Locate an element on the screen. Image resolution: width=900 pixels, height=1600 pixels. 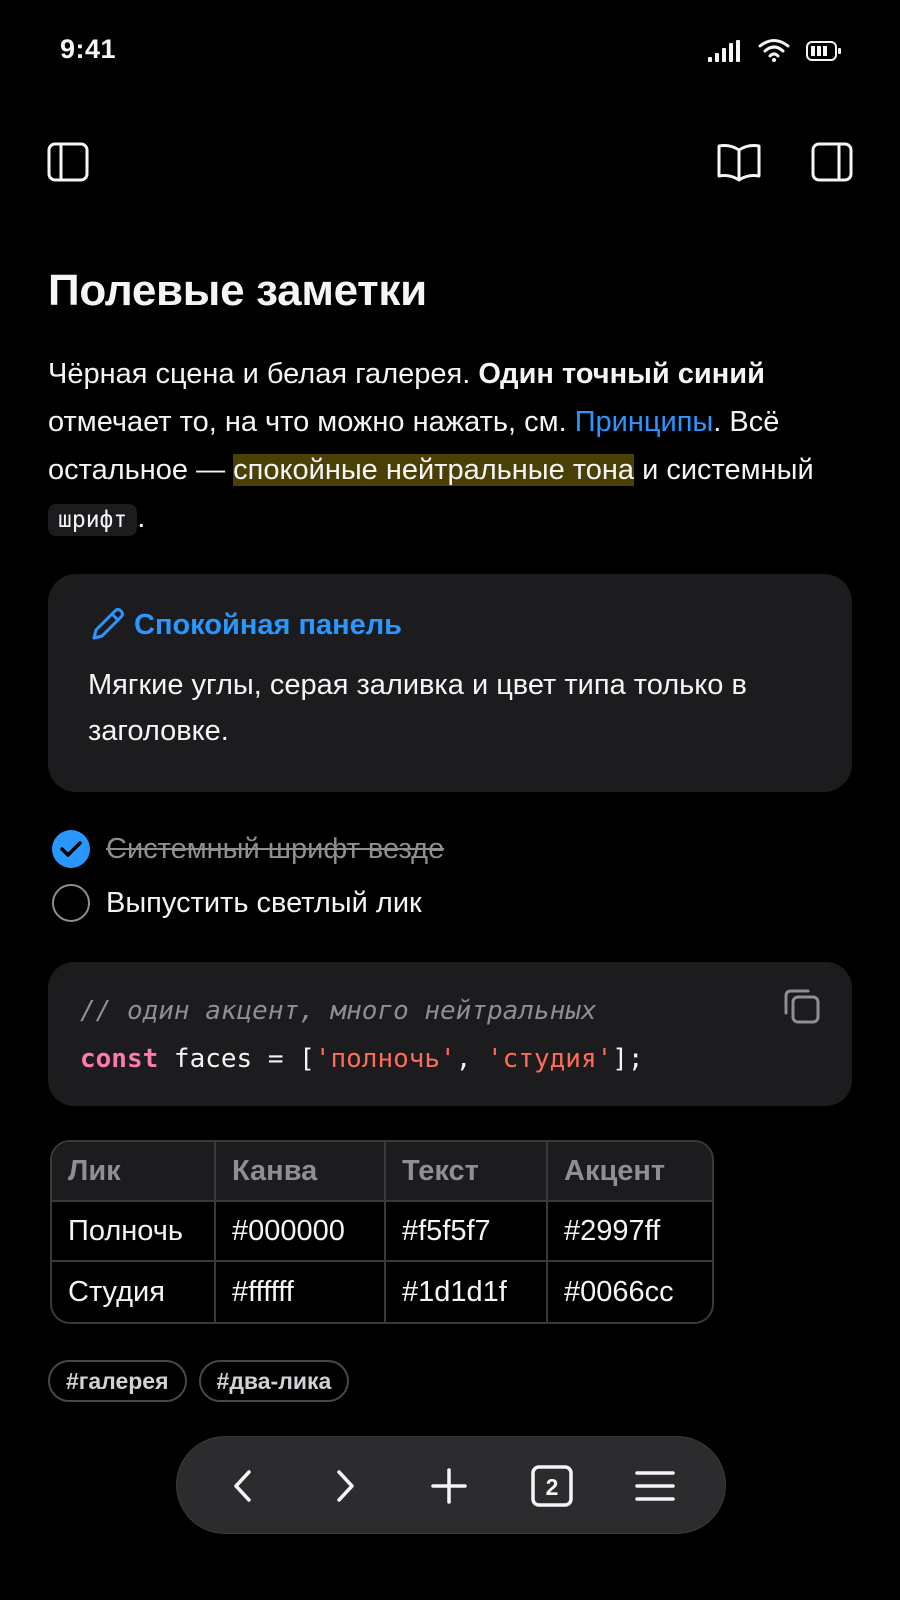
table-cell: Студия is located at coordinates (134, 1292).